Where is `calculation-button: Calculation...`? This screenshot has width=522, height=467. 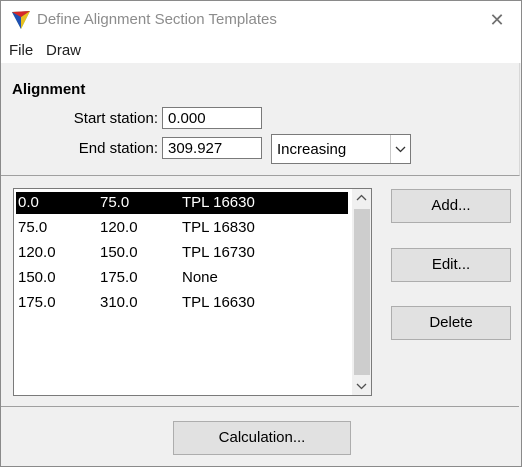 calculation-button: Calculation... is located at coordinates (262, 438).